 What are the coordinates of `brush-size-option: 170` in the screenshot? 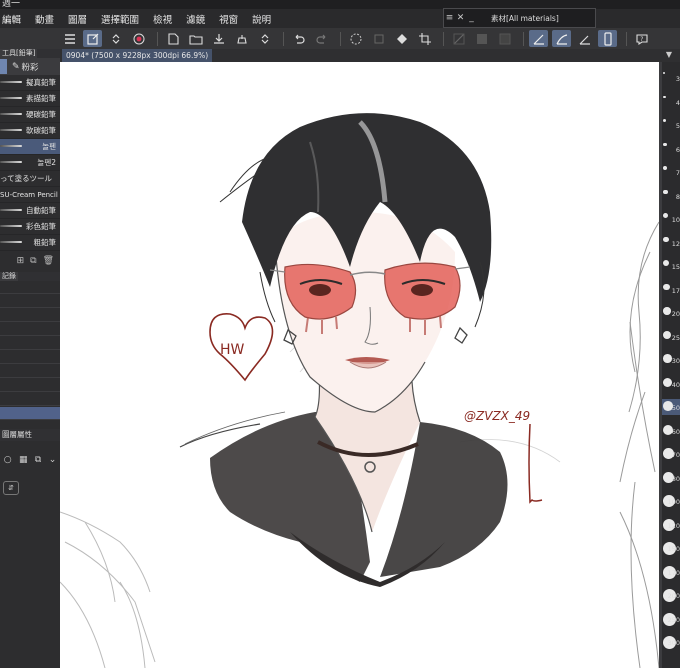 It's located at (671, 572).